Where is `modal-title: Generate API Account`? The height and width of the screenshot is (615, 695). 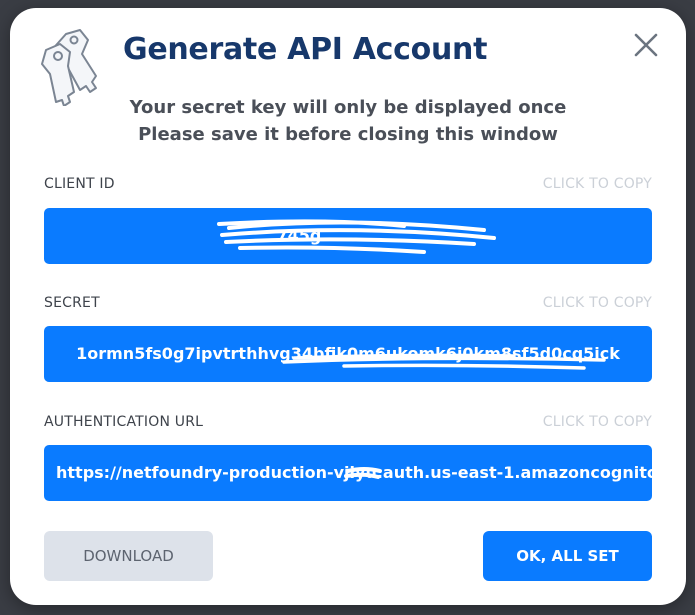
modal-title: Generate API Account is located at coordinates (305, 49).